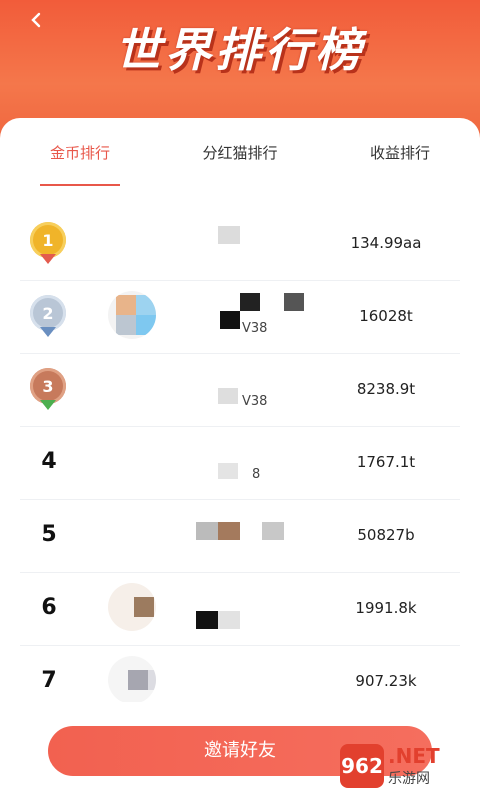  What do you see at coordinates (386, 535) in the screenshot?
I see `score-value: 50827b` at bounding box center [386, 535].